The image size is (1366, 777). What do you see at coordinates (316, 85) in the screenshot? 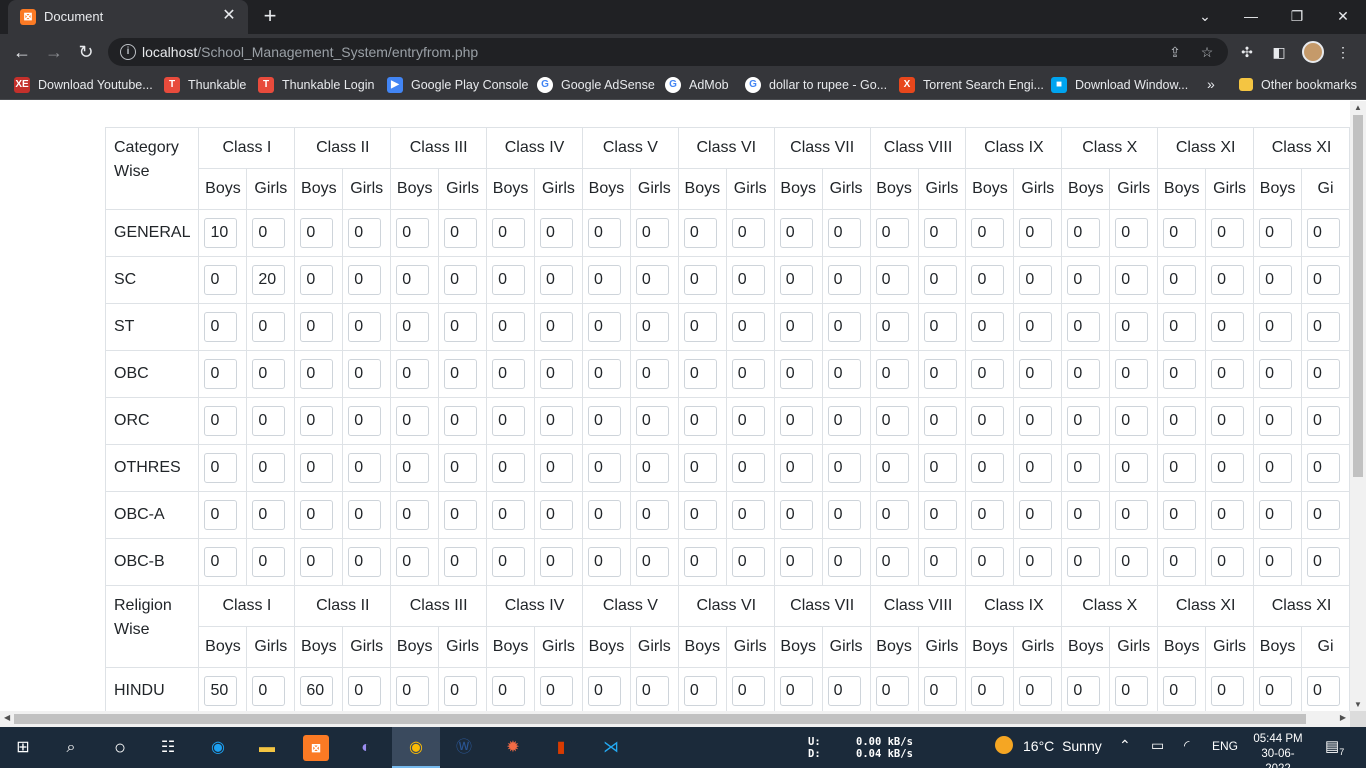
I see `bookmark-item: T Thunkable Login` at bounding box center [316, 85].